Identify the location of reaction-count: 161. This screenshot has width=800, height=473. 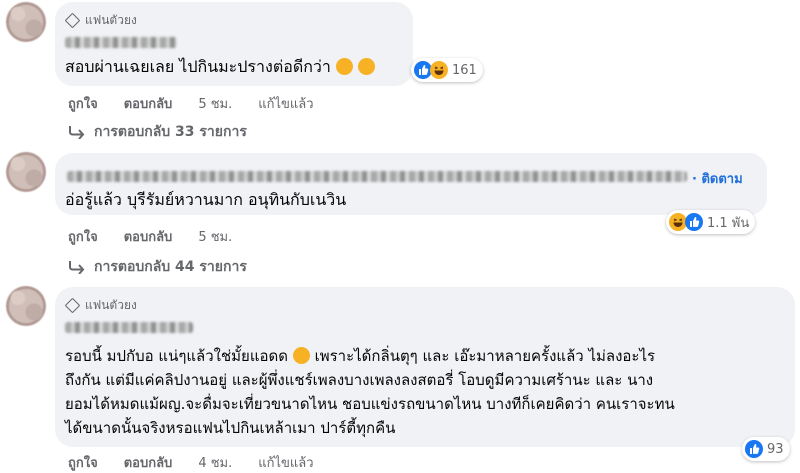
(464, 70).